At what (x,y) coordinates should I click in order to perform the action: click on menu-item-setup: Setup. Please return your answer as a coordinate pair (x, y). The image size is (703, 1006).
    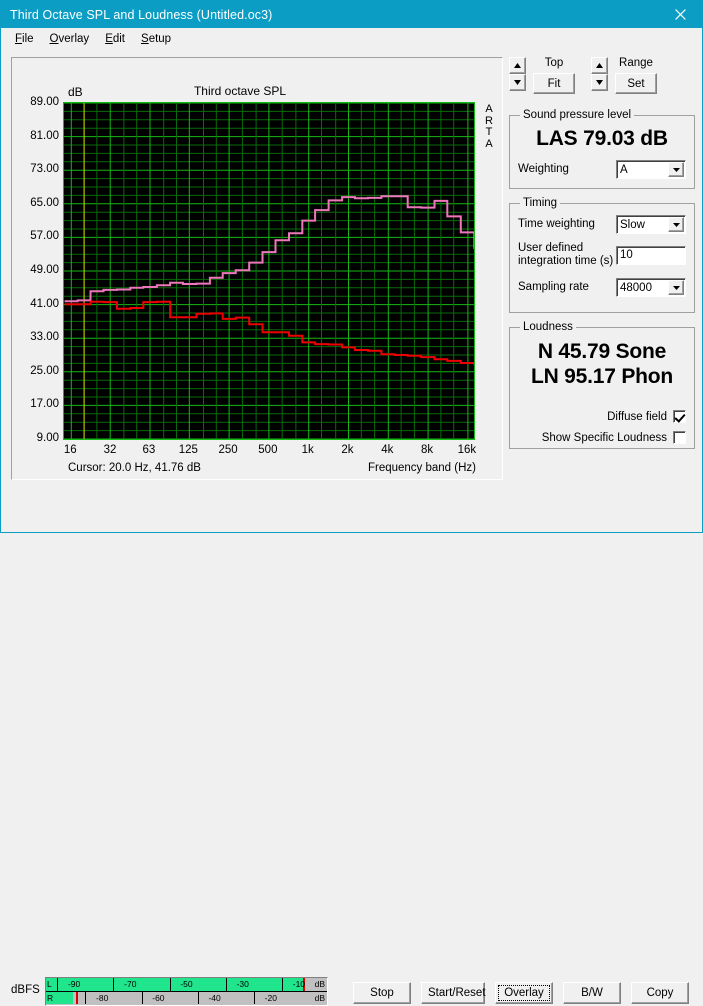
    Looking at the image, I should click on (156, 39).